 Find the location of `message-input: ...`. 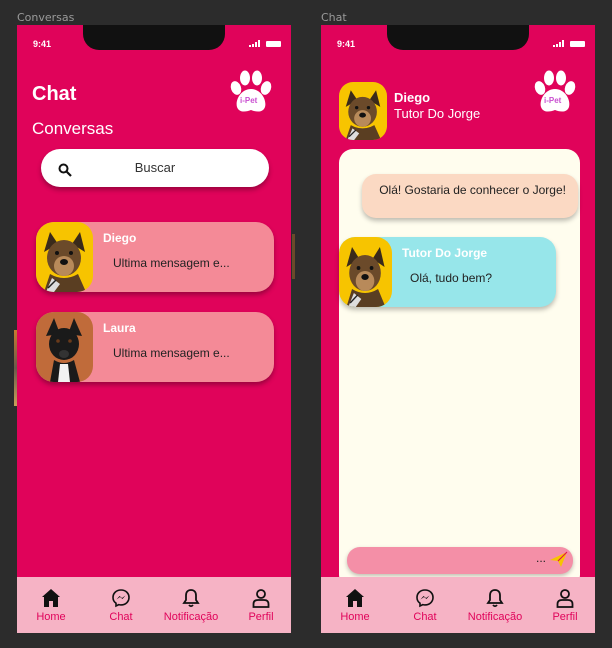

message-input: ... is located at coordinates (460, 560).